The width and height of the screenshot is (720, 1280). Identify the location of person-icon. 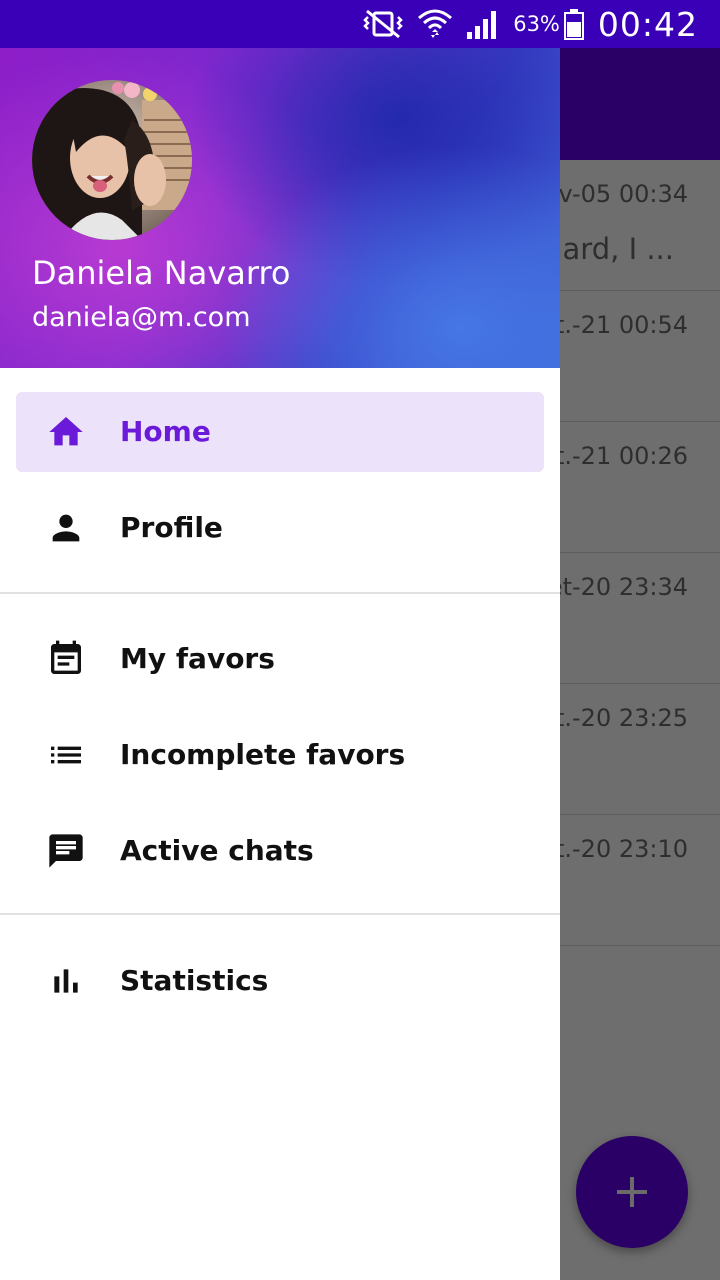
(66, 528).